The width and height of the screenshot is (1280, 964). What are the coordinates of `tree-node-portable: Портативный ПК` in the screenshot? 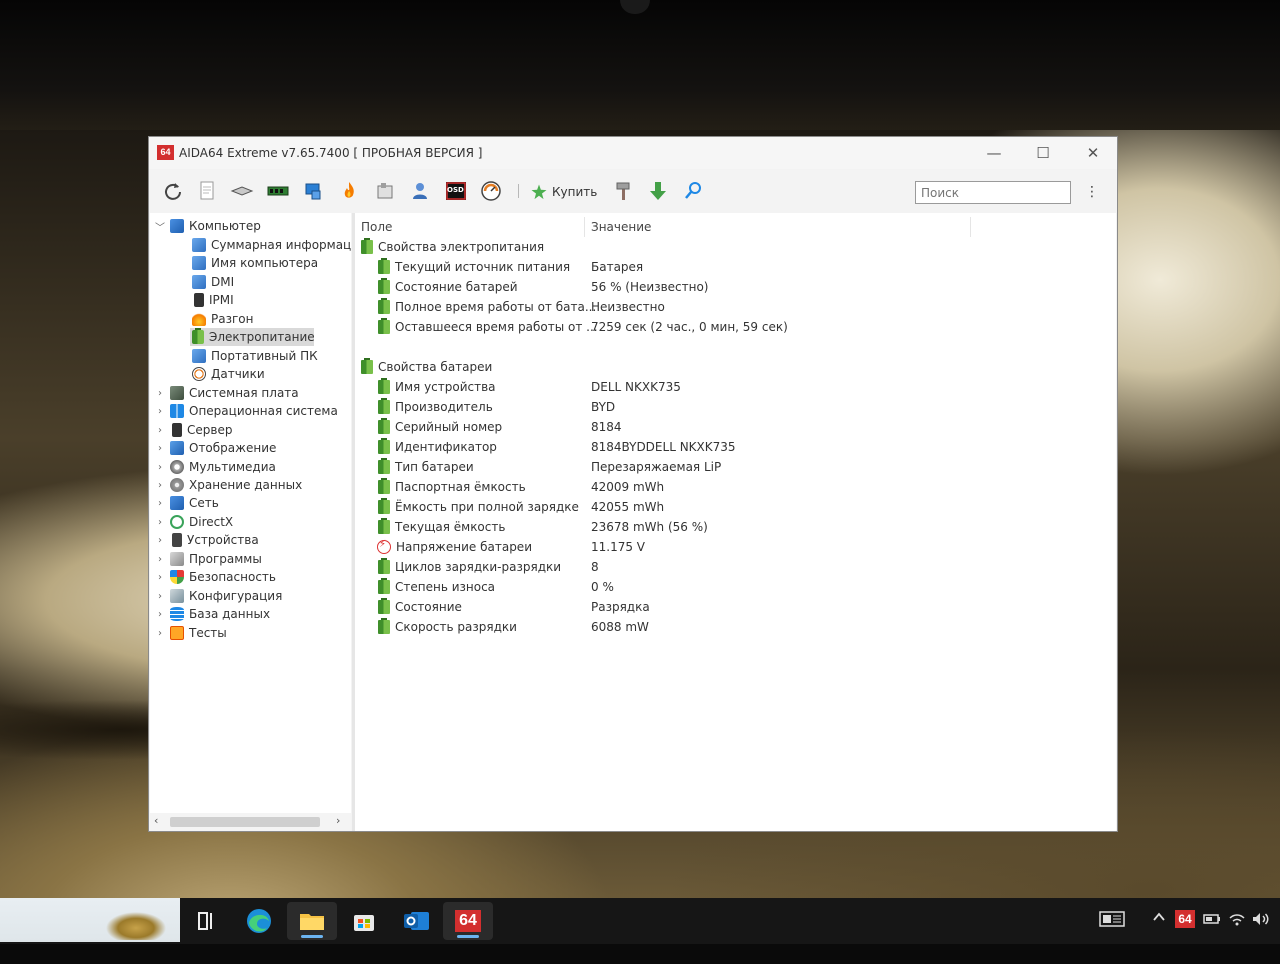 It's located at (255, 356).